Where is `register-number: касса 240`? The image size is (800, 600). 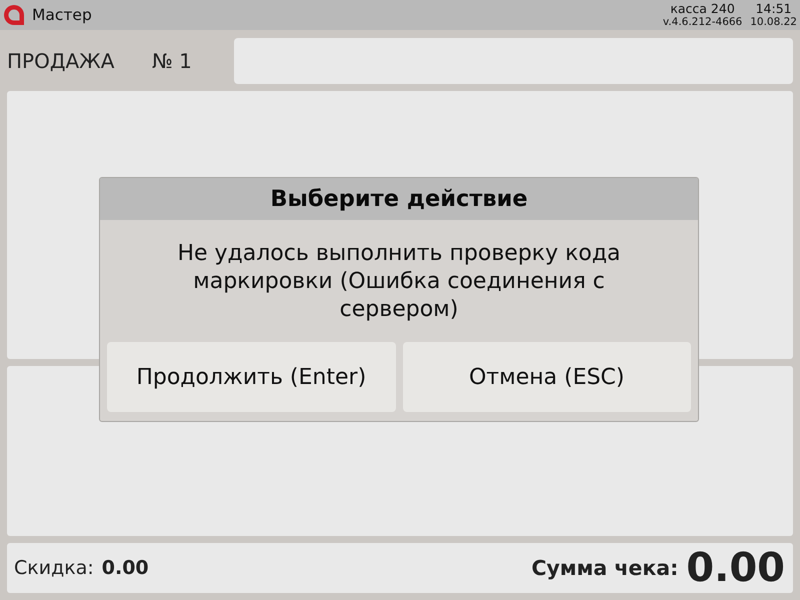 register-number: касса 240 is located at coordinates (702, 8).